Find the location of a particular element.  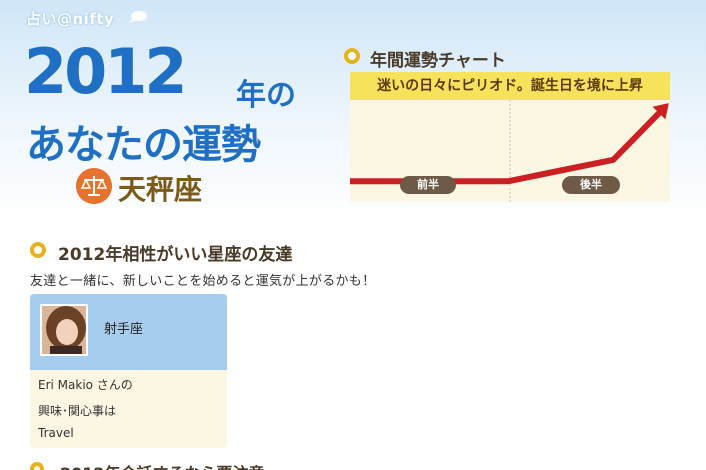

chart-banner: 迷いの日々にピリオド。誕生日を境に上昇 is located at coordinates (510, 86).